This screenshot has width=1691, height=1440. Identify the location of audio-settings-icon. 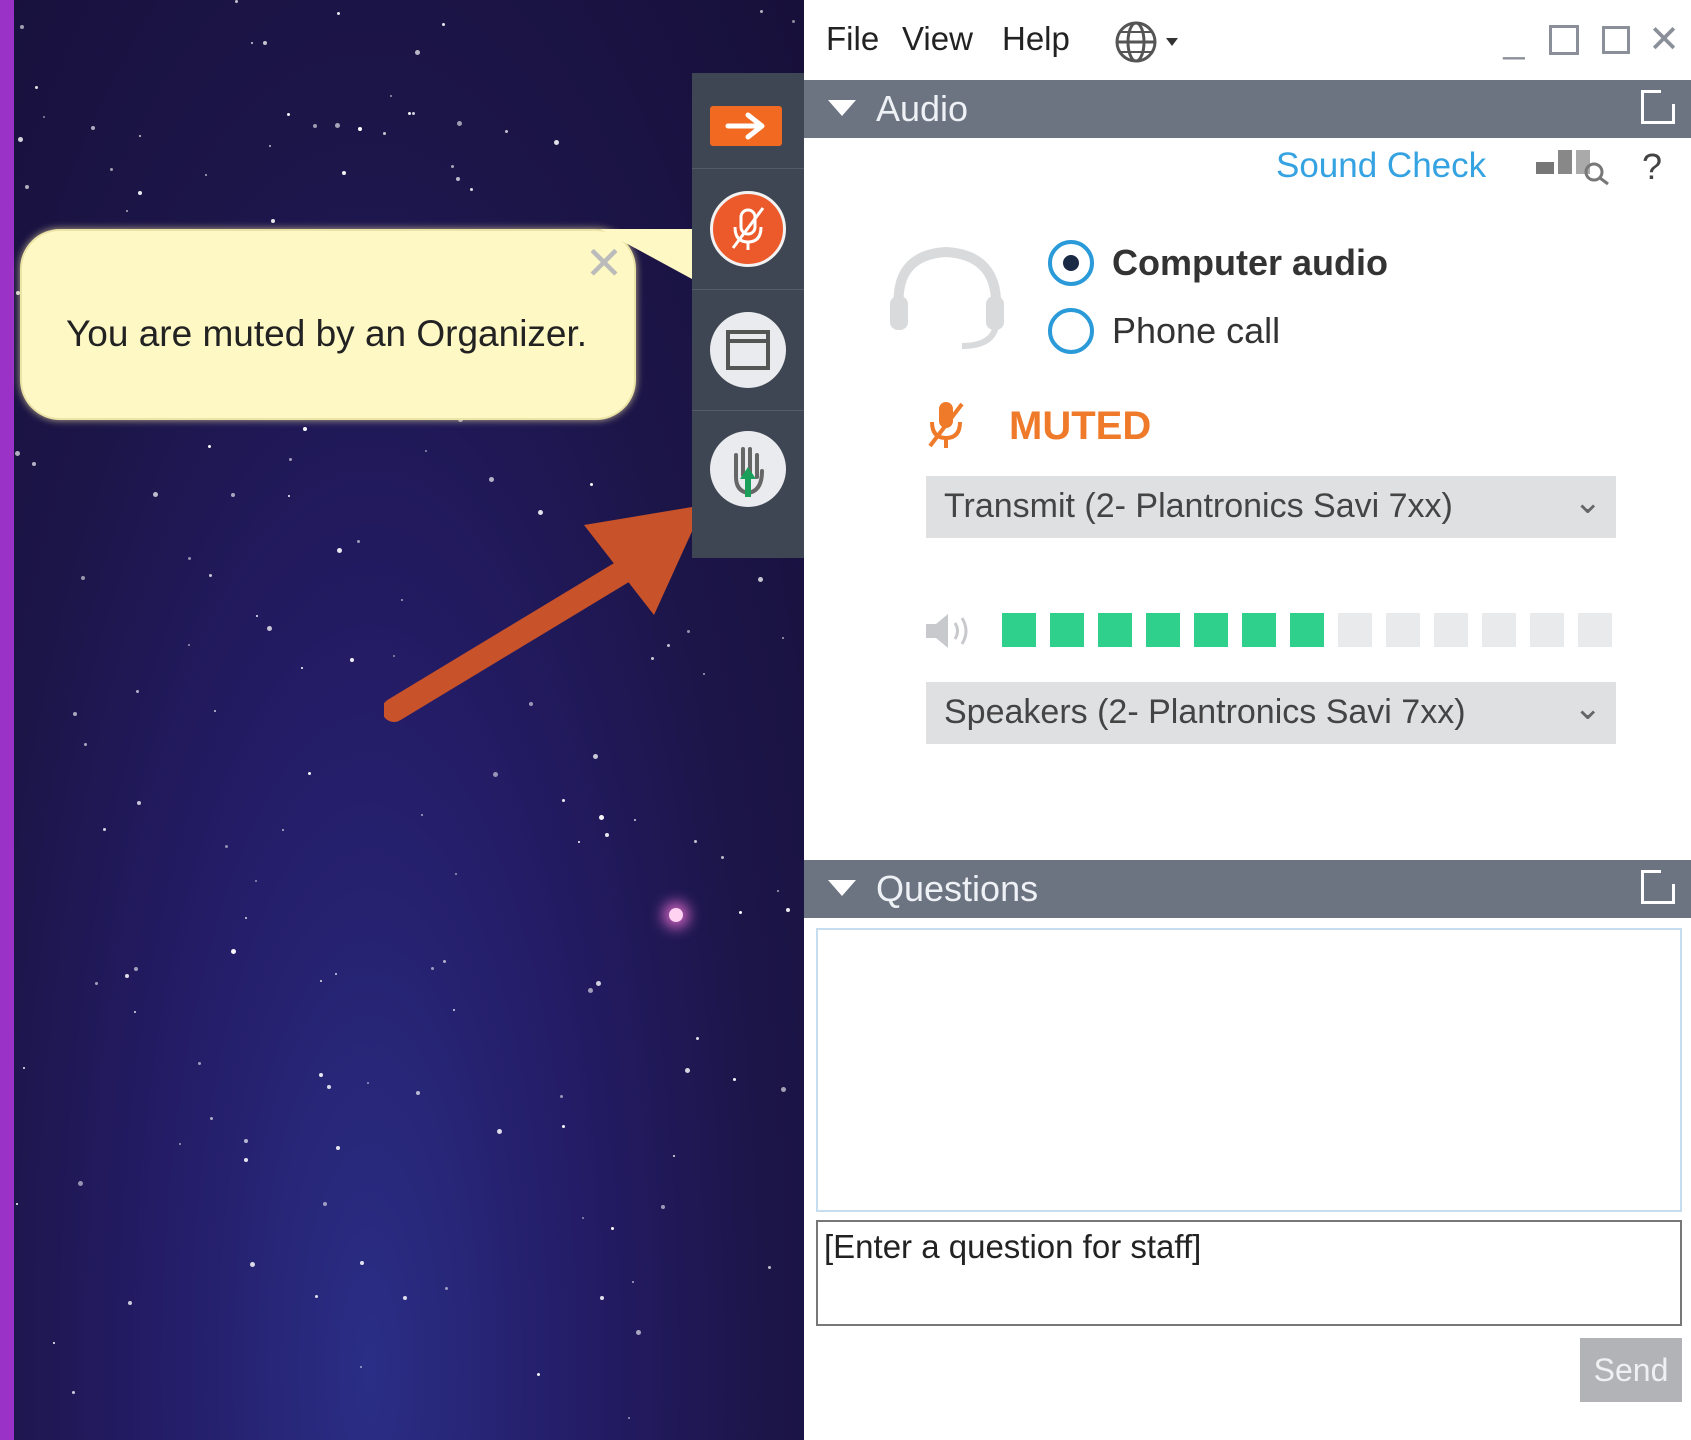
(1574, 168).